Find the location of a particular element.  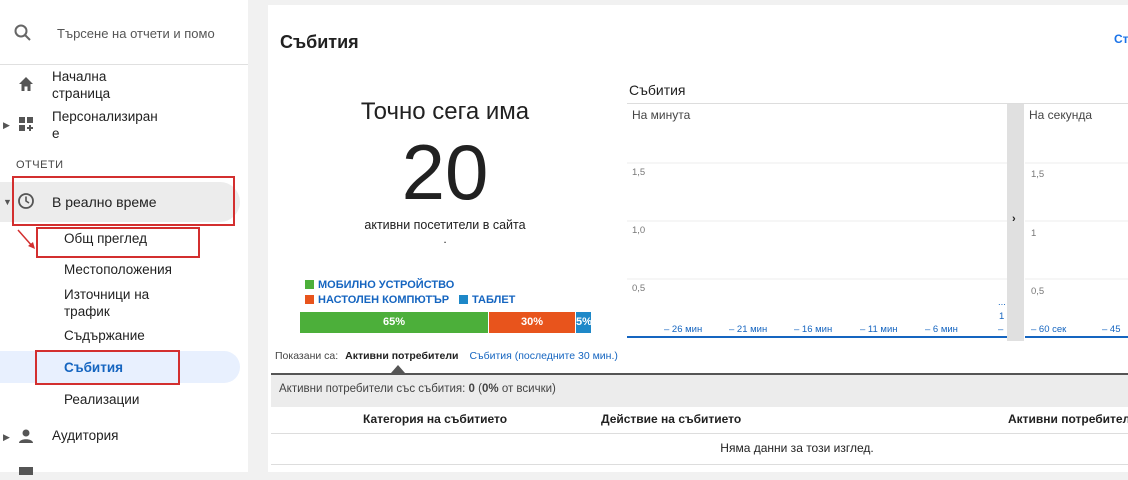

shown-events-link: Събития (последните 30 мин.) is located at coordinates (543, 356).